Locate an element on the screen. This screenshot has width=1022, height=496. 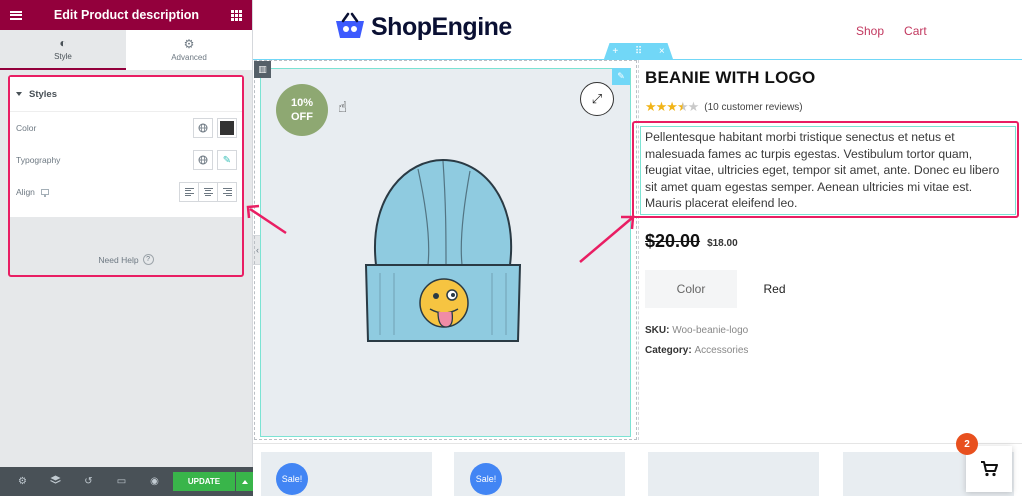
desktop-icon is located at coordinates (44, 193).